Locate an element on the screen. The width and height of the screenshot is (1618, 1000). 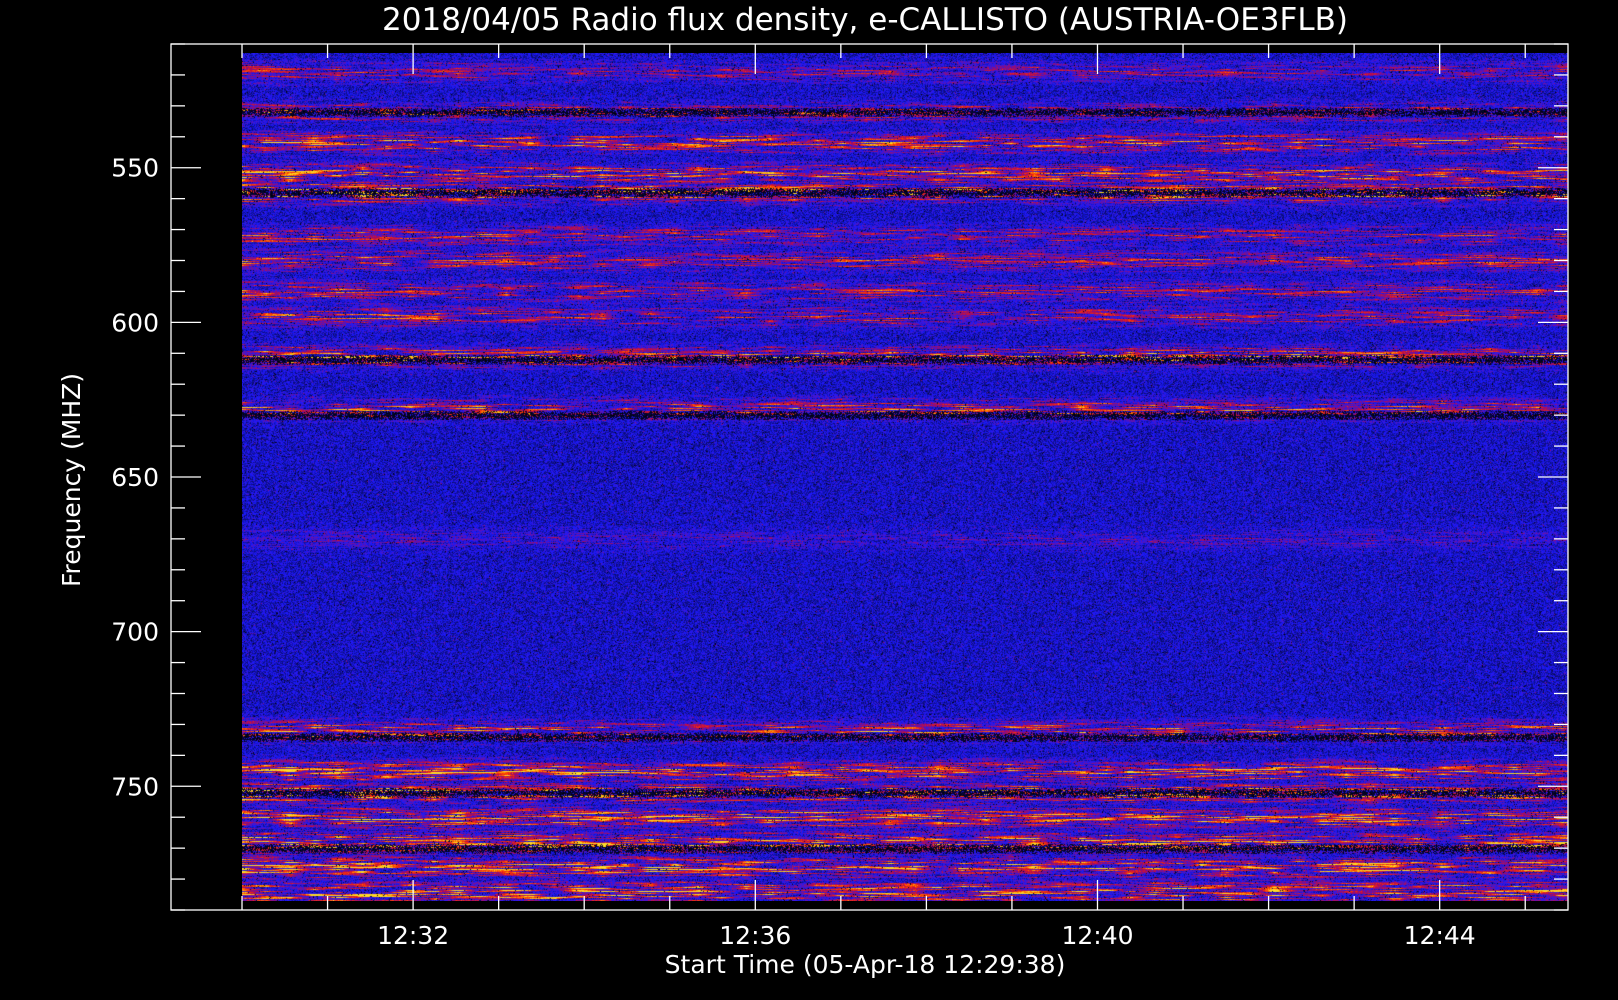
y-tick-label: 600 is located at coordinates (135, 322).